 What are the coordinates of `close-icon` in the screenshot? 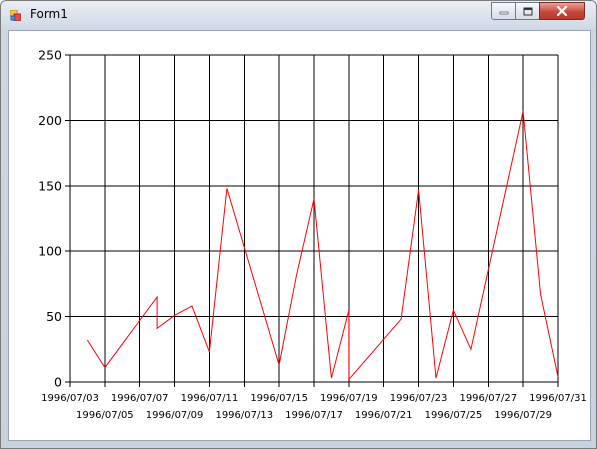 It's located at (562, 11).